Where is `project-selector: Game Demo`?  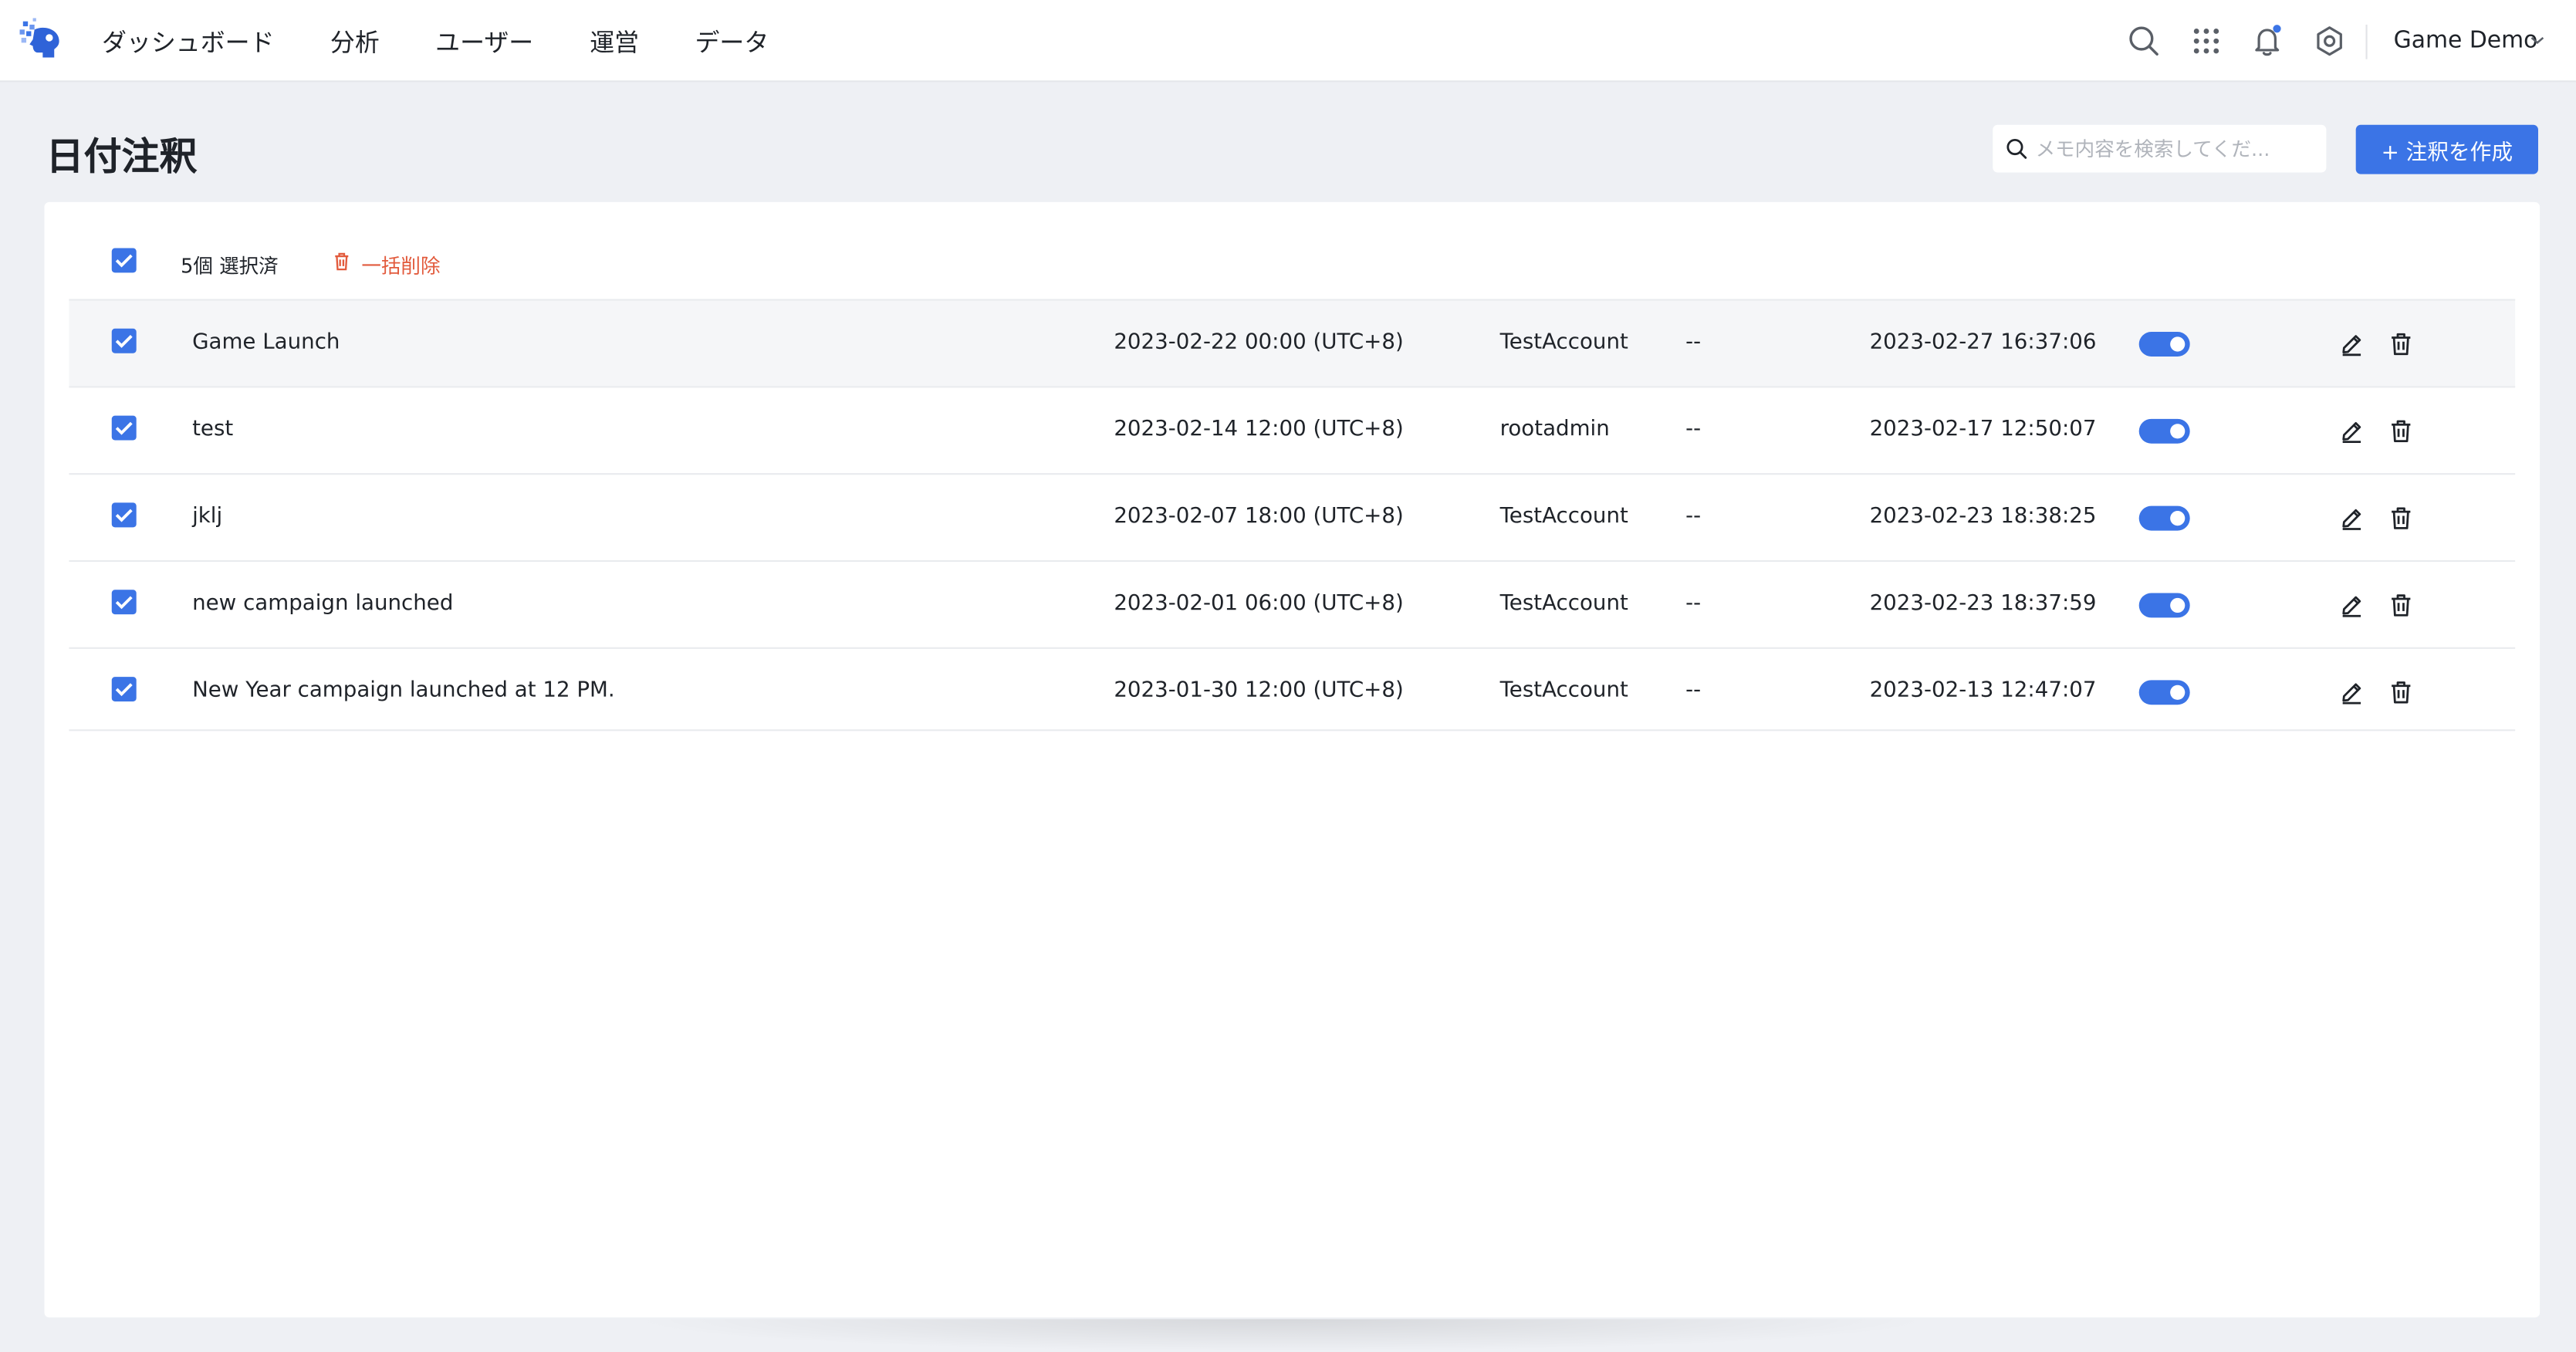 project-selector: Game Demo is located at coordinates (2466, 41).